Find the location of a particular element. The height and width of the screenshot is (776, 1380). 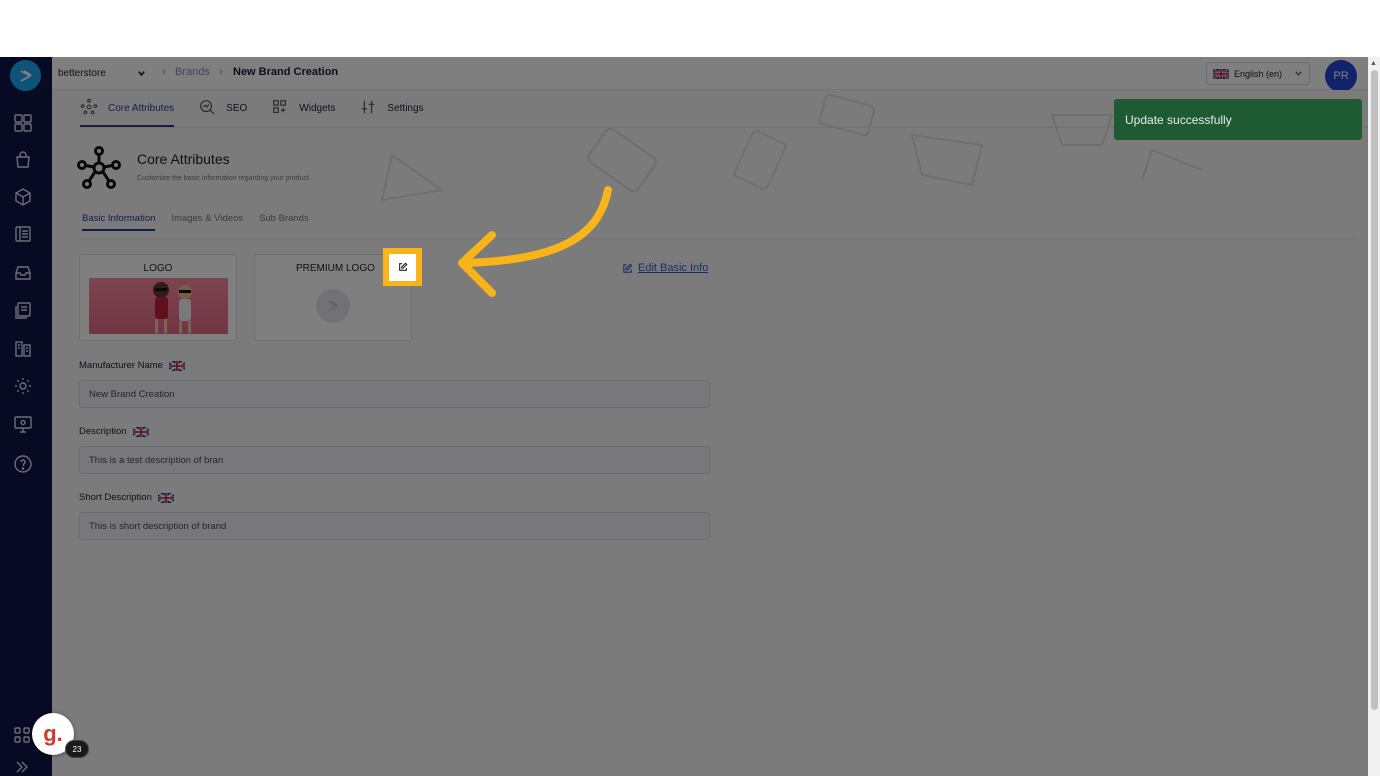

tab-label: Core Attributes is located at coordinates (141, 108).